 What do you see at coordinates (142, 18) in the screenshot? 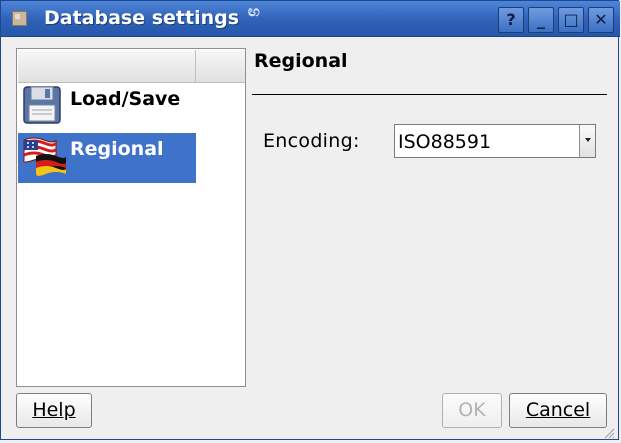
I see `window-title: Database settings` at bounding box center [142, 18].